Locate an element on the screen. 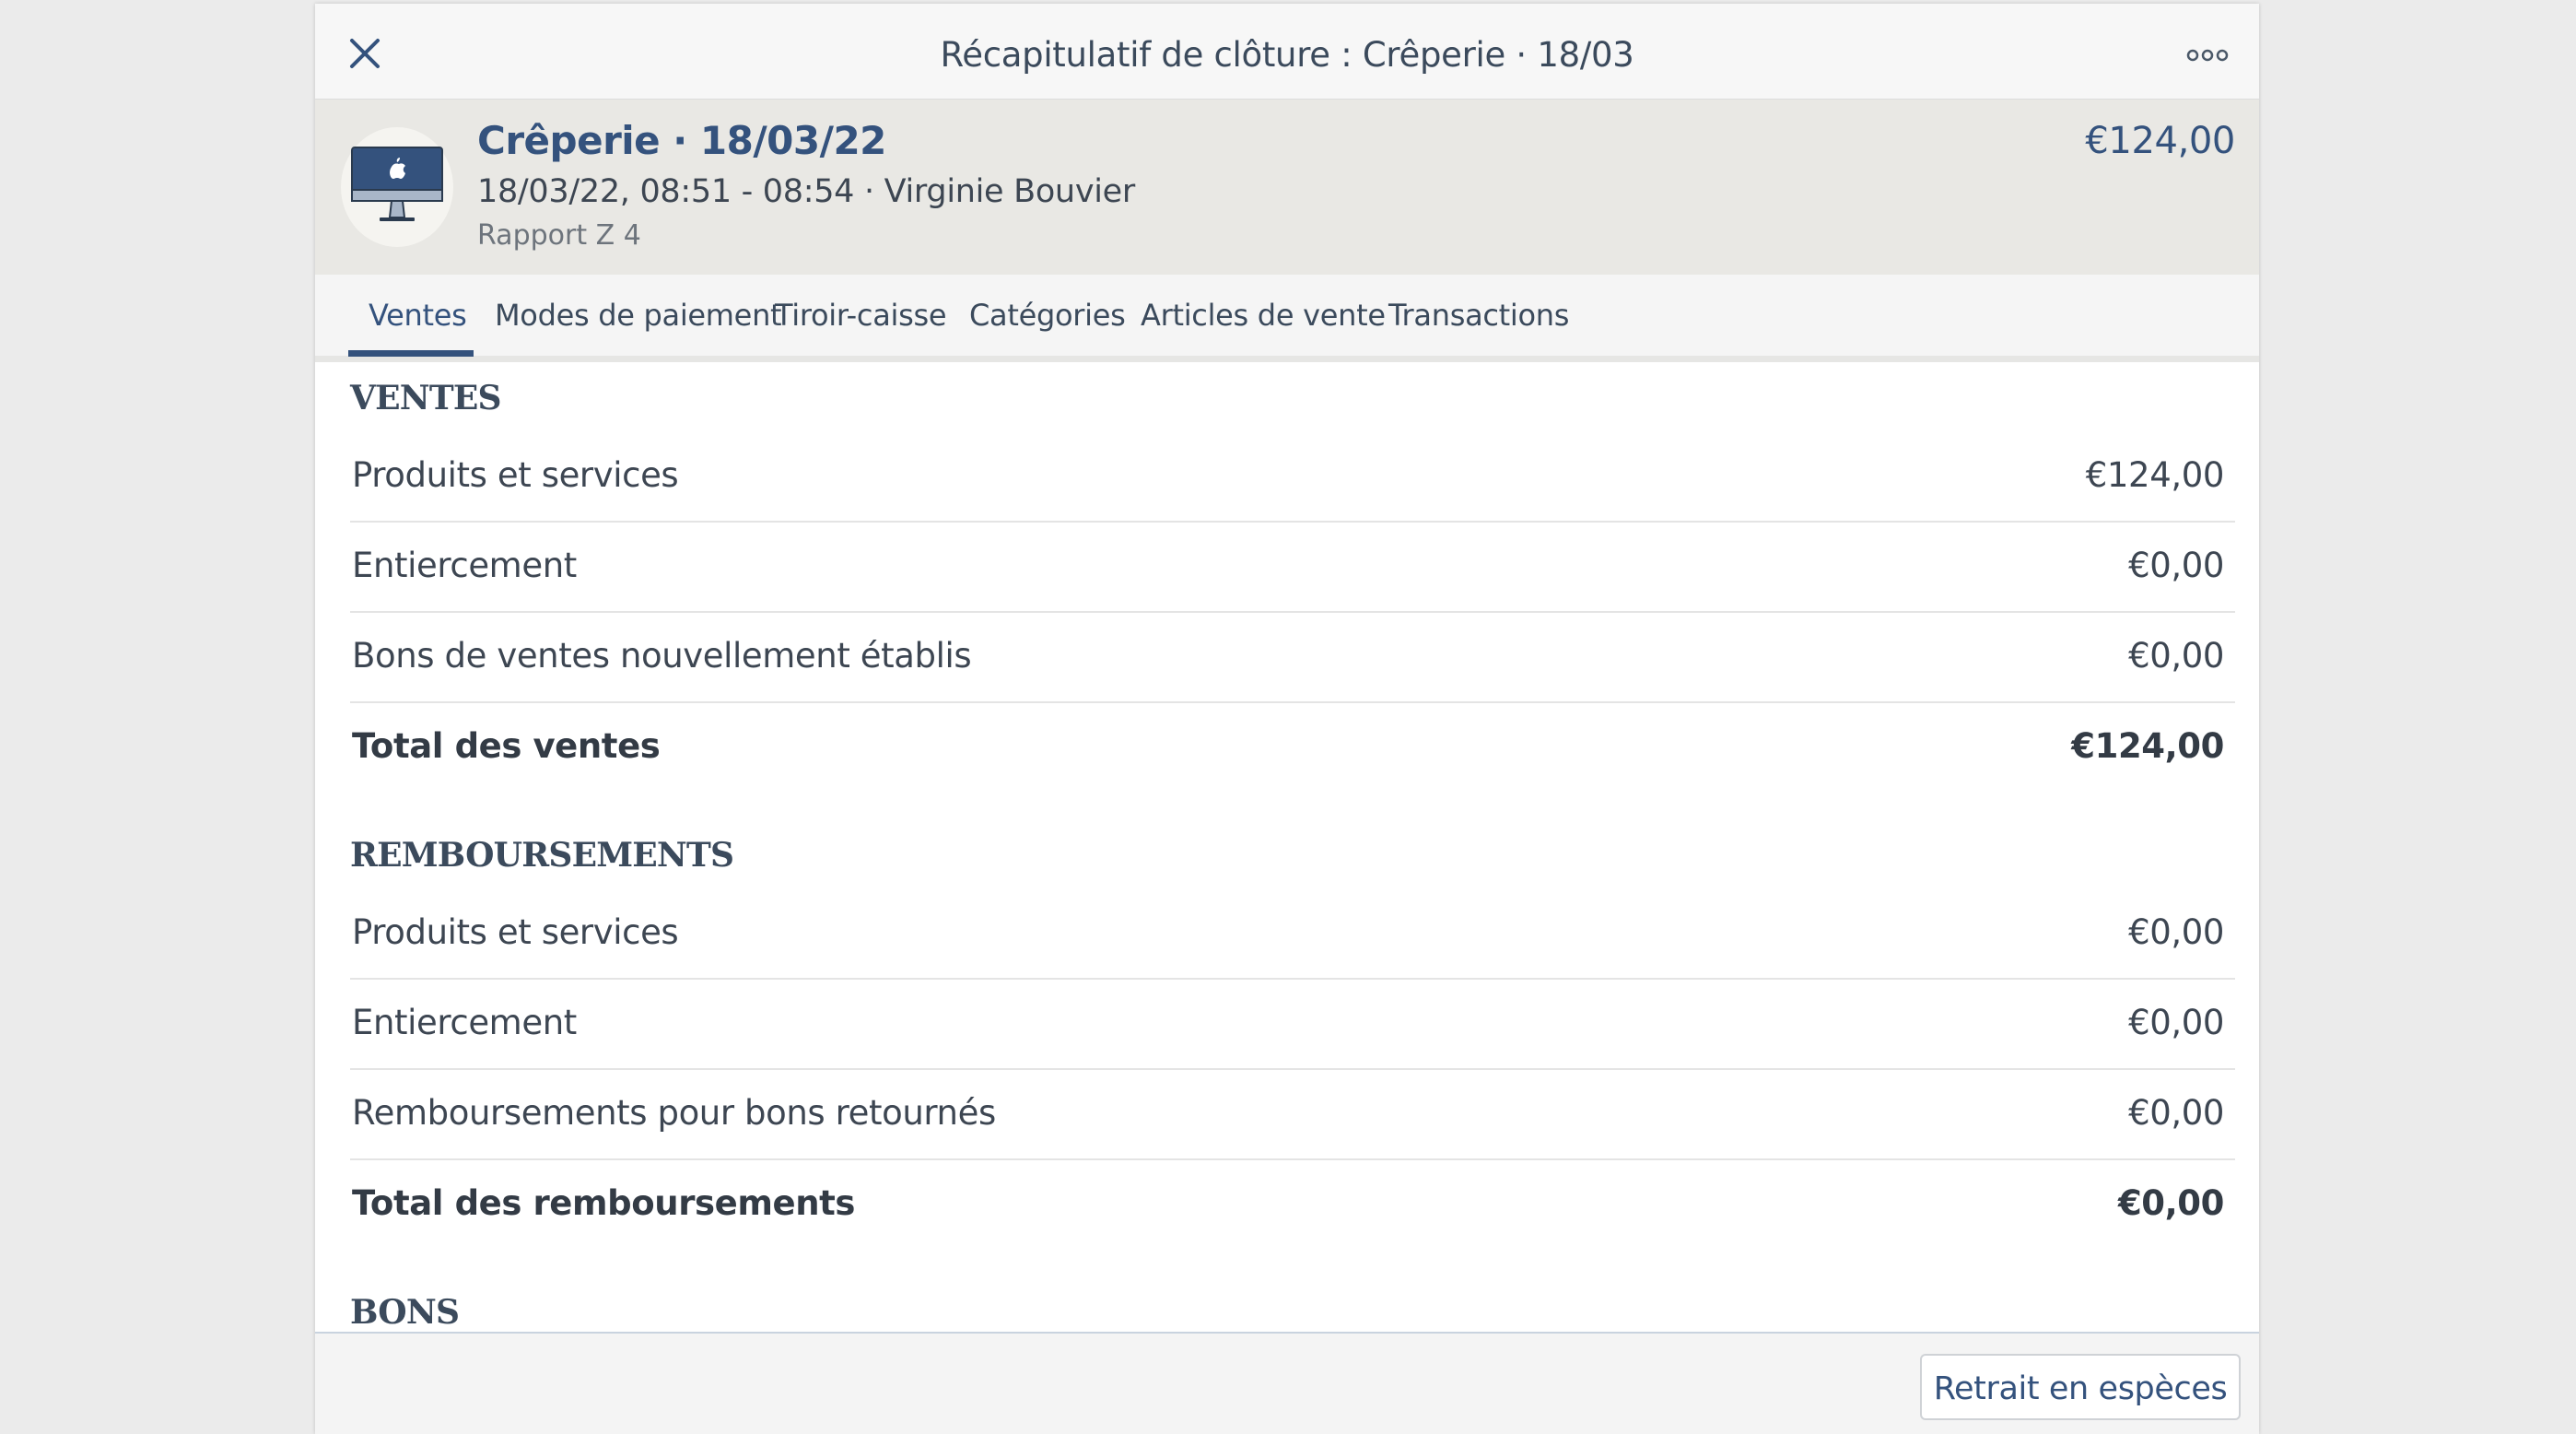  tab-transactions: Transactions is located at coordinates (1478, 315).